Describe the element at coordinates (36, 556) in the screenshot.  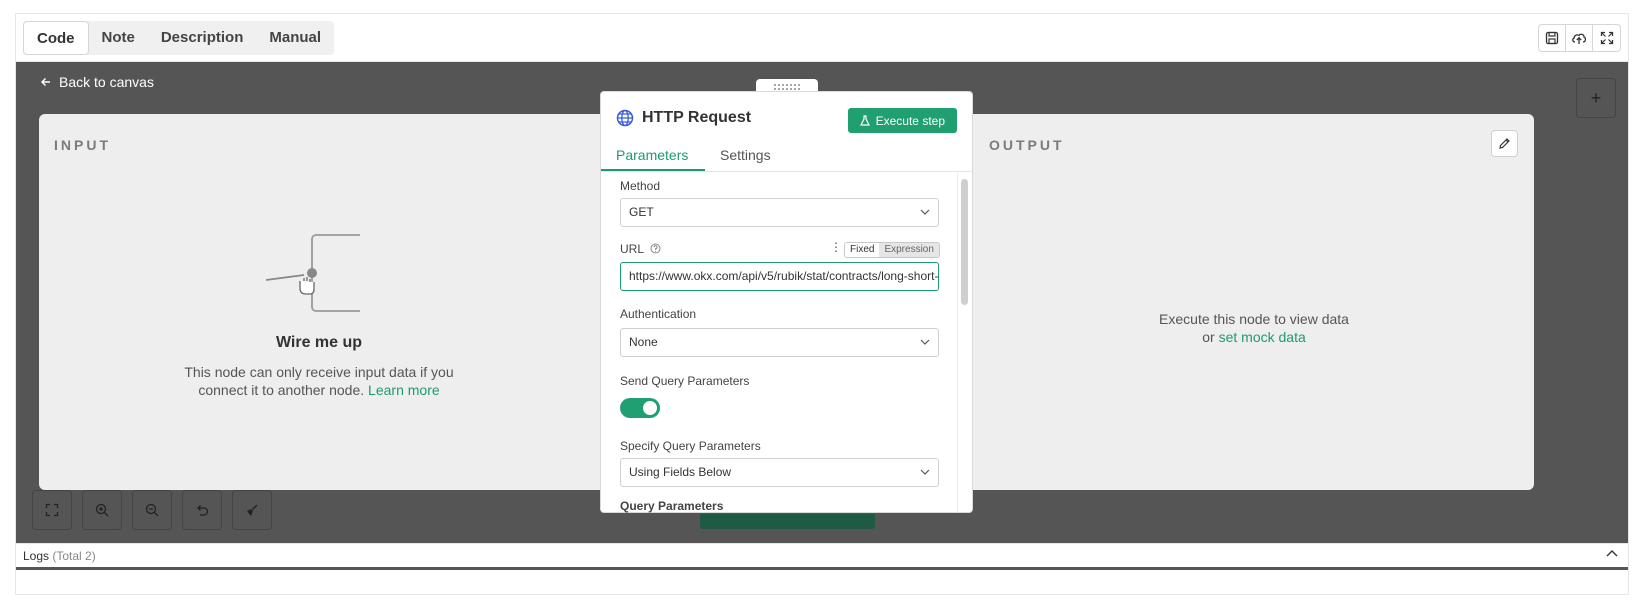
I see `logs-label: Logs` at that location.